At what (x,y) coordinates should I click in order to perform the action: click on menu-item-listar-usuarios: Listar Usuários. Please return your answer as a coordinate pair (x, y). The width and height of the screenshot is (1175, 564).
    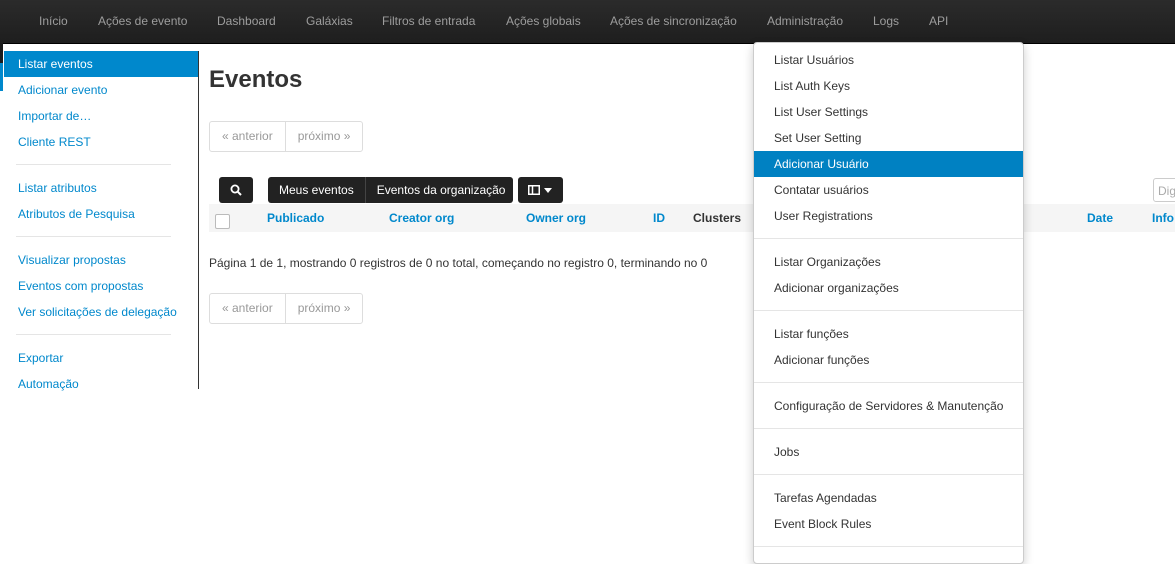
    Looking at the image, I should click on (888, 60).